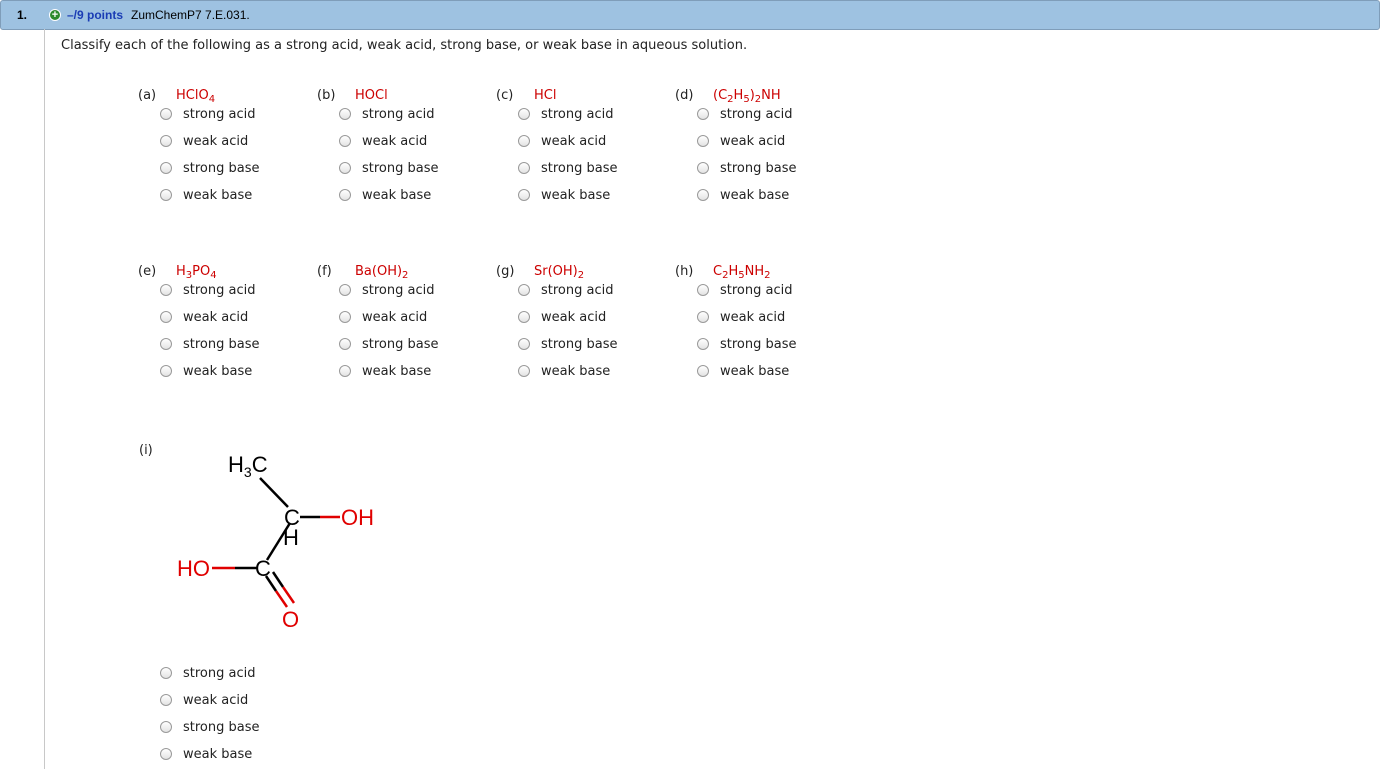 The height and width of the screenshot is (769, 1380). I want to click on atom-ho: HO, so click(193, 568).